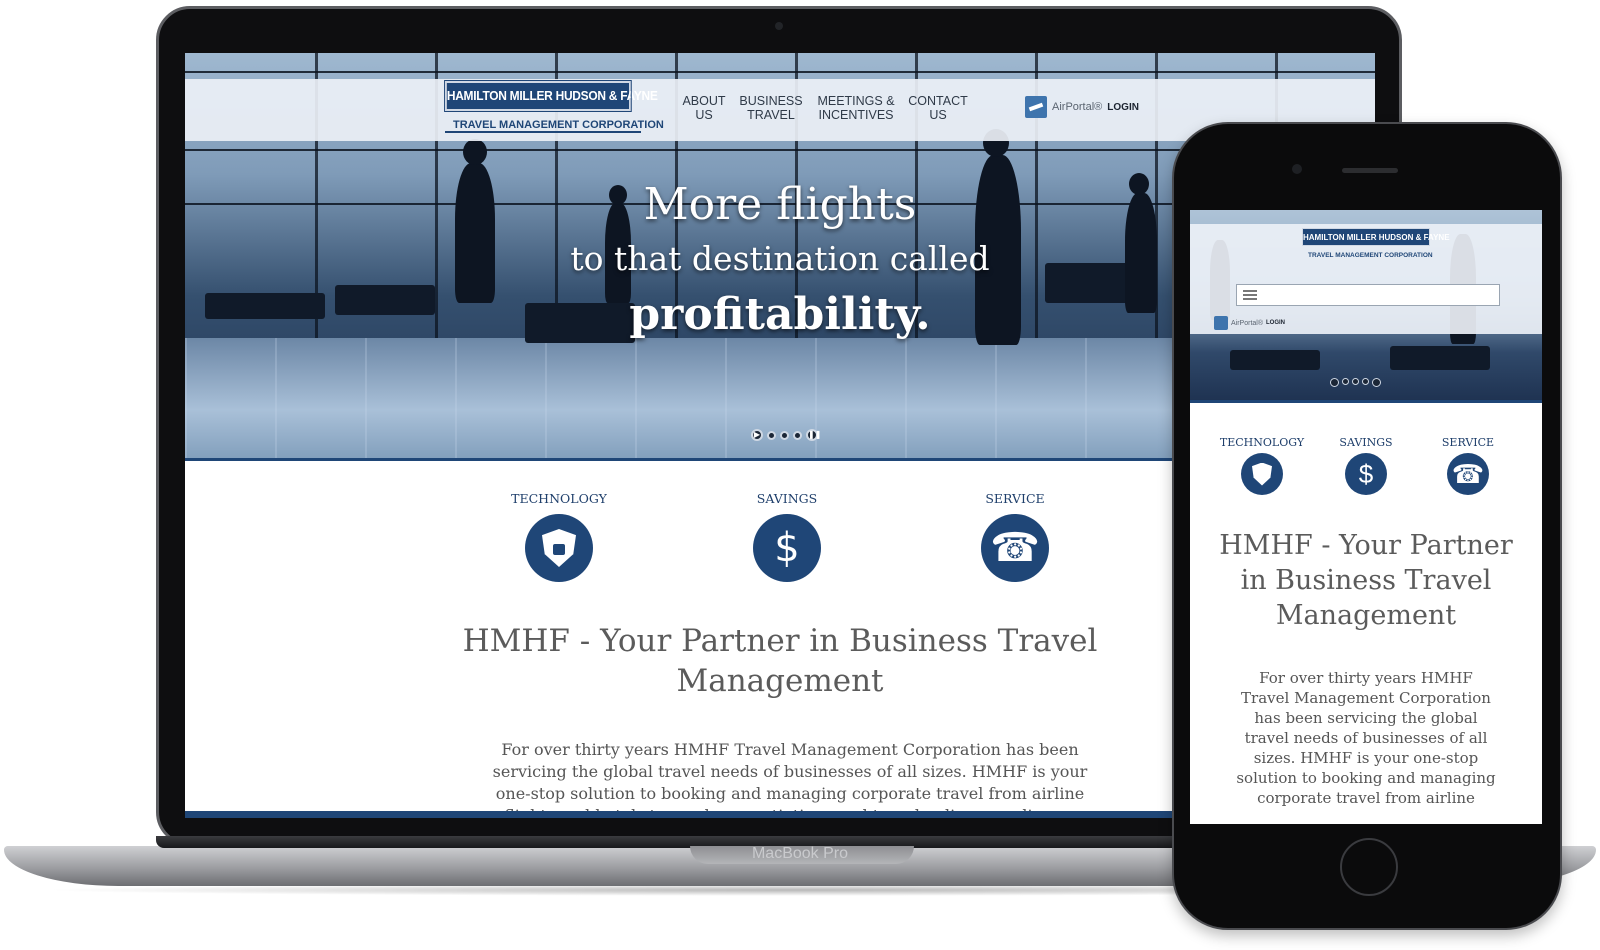 The width and height of the screenshot is (1600, 950). Describe the element at coordinates (475, 152) in the screenshot. I see `traveler-silhouette-head` at that location.